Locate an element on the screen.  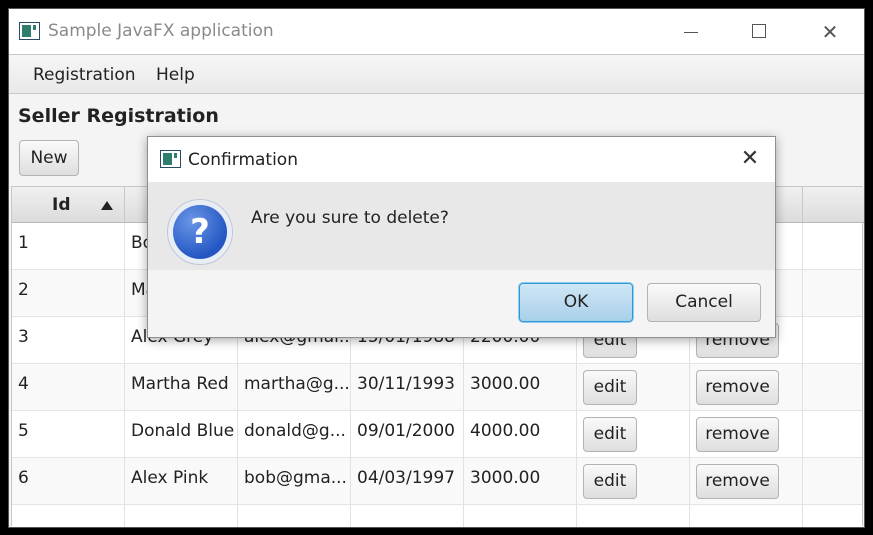
column-header is located at coordinates (833, 205).